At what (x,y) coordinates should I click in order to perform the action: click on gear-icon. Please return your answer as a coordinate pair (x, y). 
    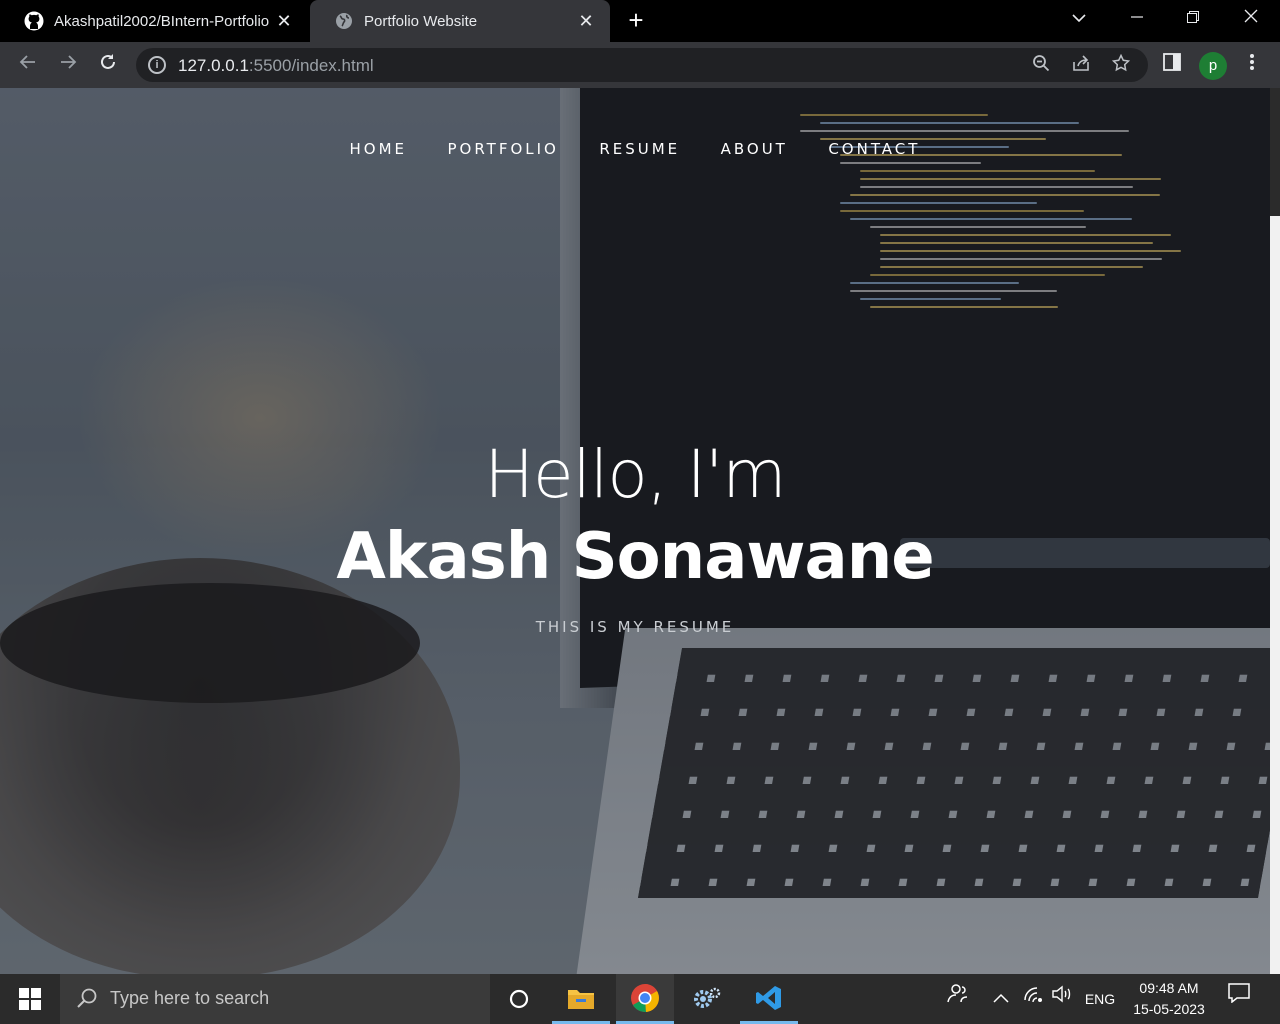
    Looking at the image, I should click on (707, 997).